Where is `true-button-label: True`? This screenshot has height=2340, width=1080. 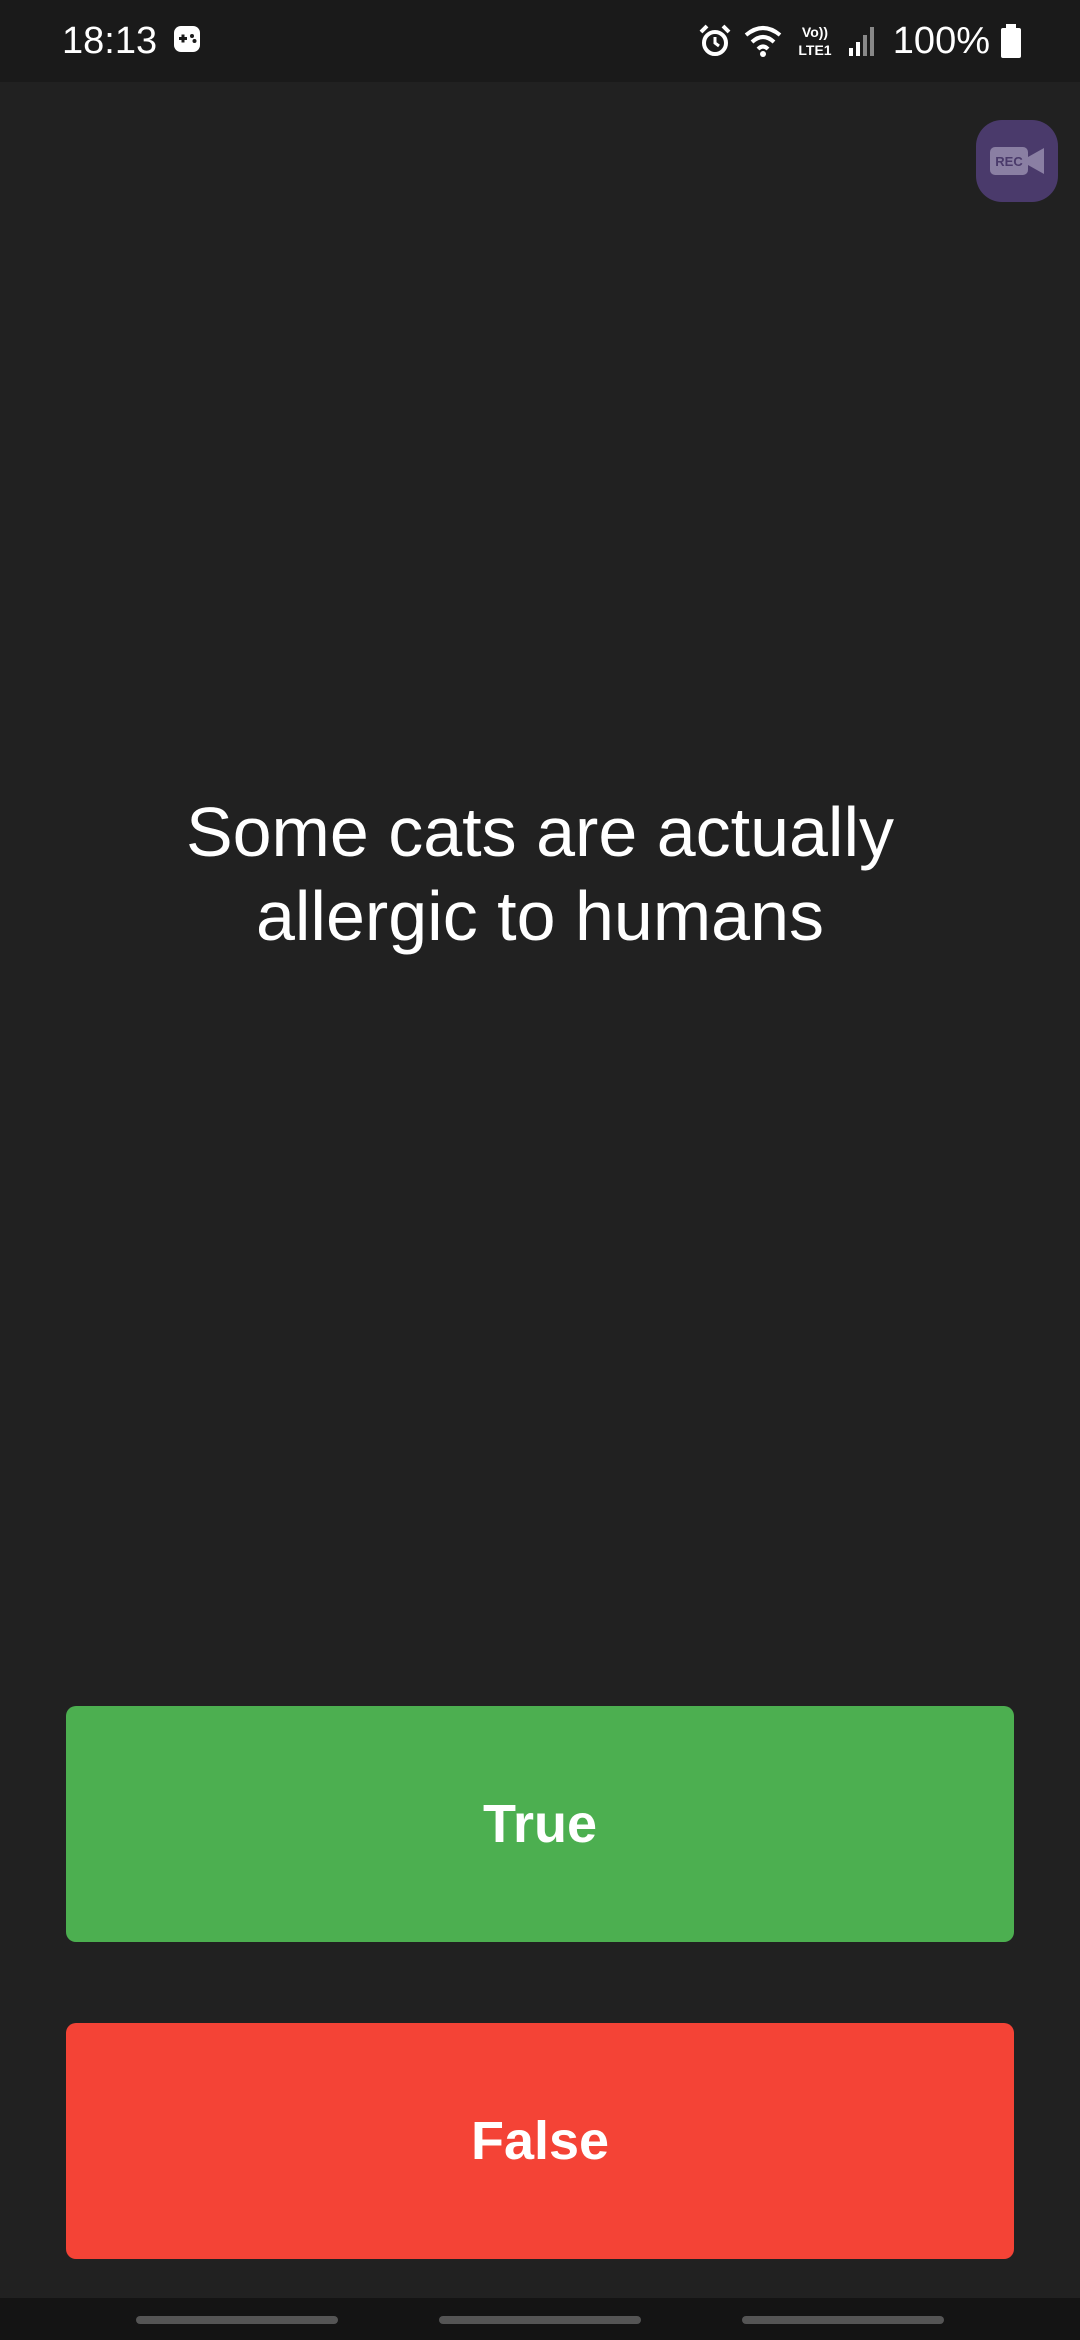 true-button-label: True is located at coordinates (540, 1824).